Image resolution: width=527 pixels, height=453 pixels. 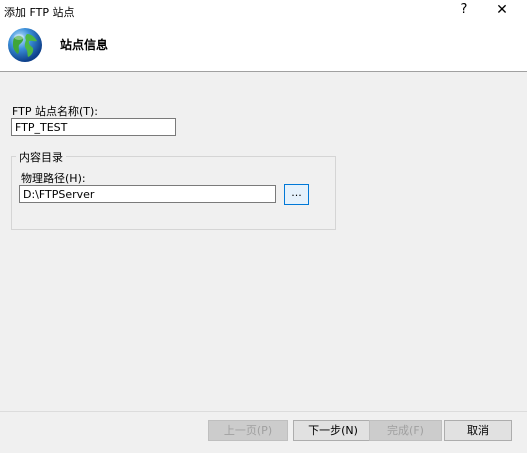 What do you see at coordinates (478, 430) in the screenshot?
I see `cancel-button: 取消` at bounding box center [478, 430].